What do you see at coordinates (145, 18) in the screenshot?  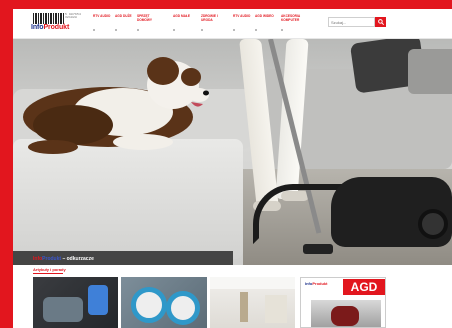 I see `nav-item-label: SPRZĘT DOMOWY` at bounding box center [145, 18].